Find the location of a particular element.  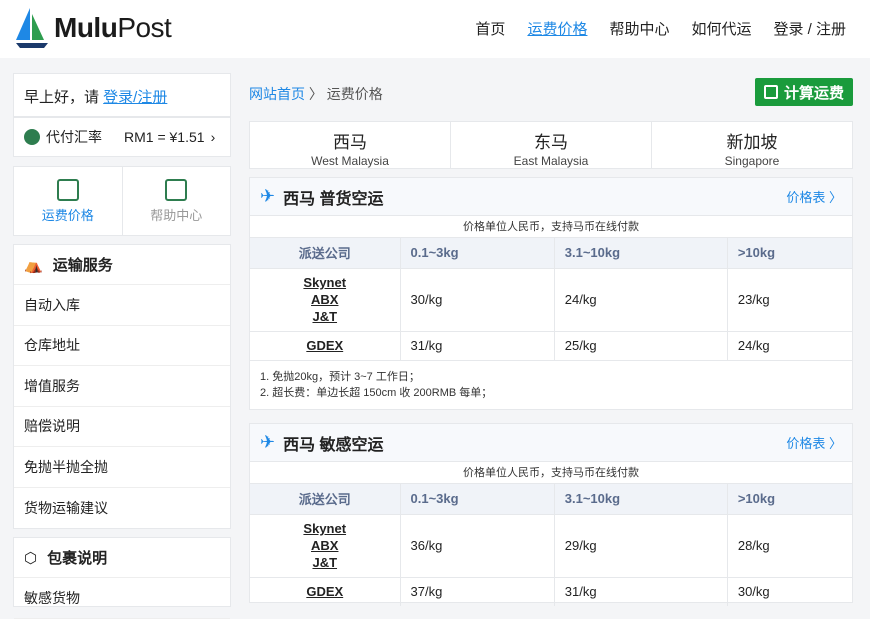

price-cell: 36/kg is located at coordinates (477, 545).